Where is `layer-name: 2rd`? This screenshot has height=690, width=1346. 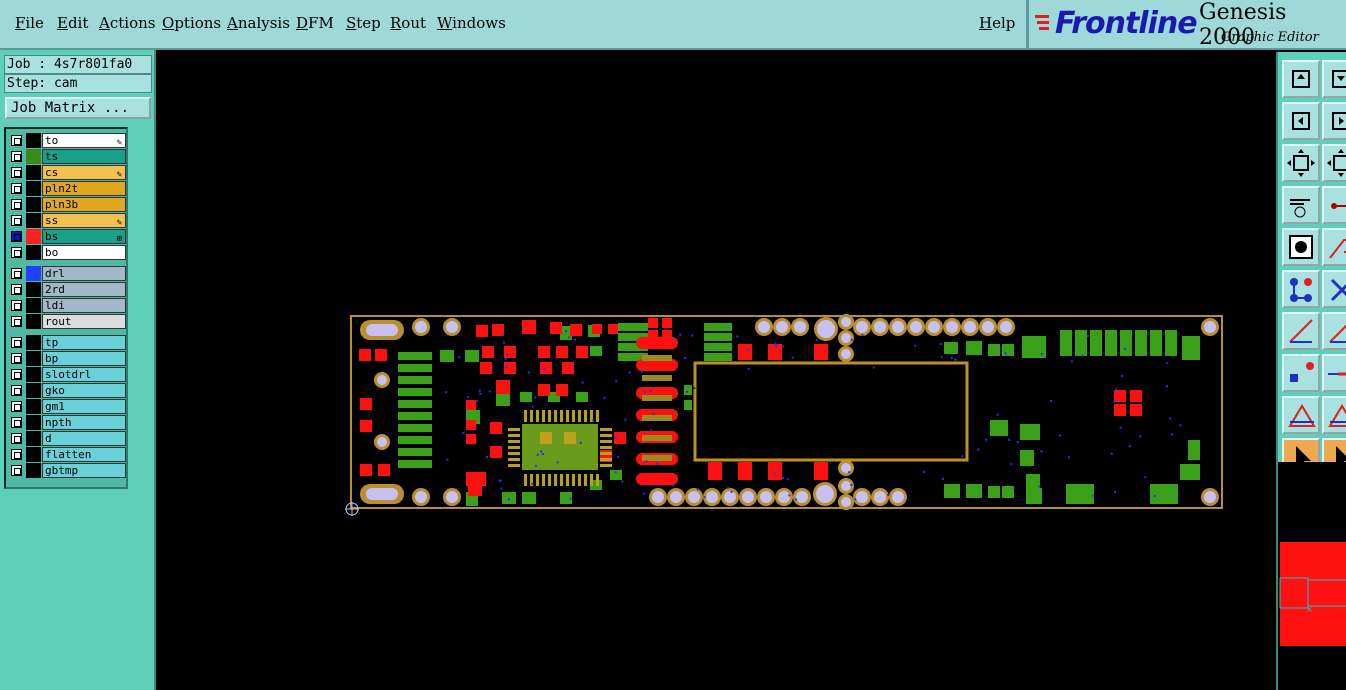 layer-name: 2rd is located at coordinates (84, 289).